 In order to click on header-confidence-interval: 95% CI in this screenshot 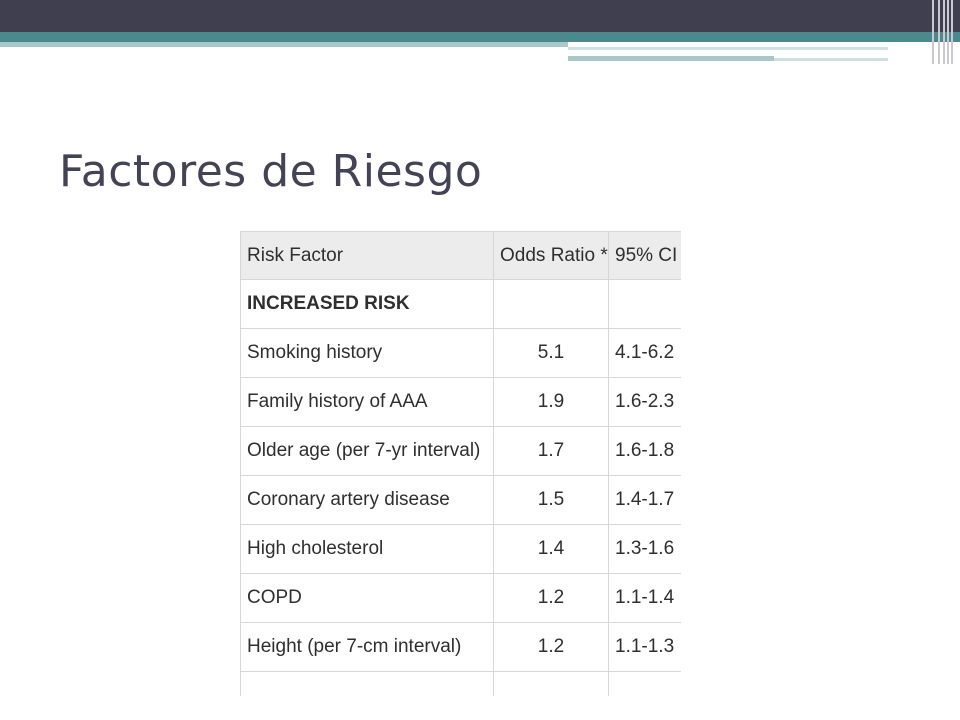, I will do `click(644, 255)`.